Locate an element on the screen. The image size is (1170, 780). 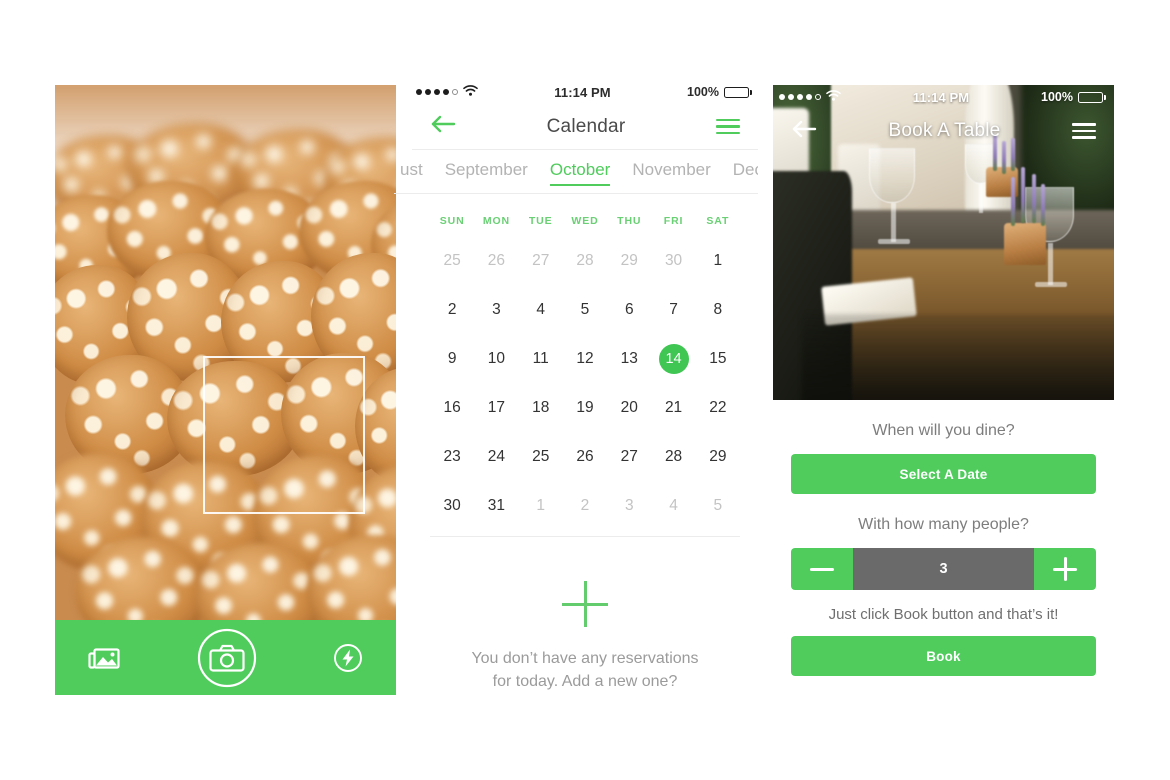
day-cell: 12 is located at coordinates (585, 358).